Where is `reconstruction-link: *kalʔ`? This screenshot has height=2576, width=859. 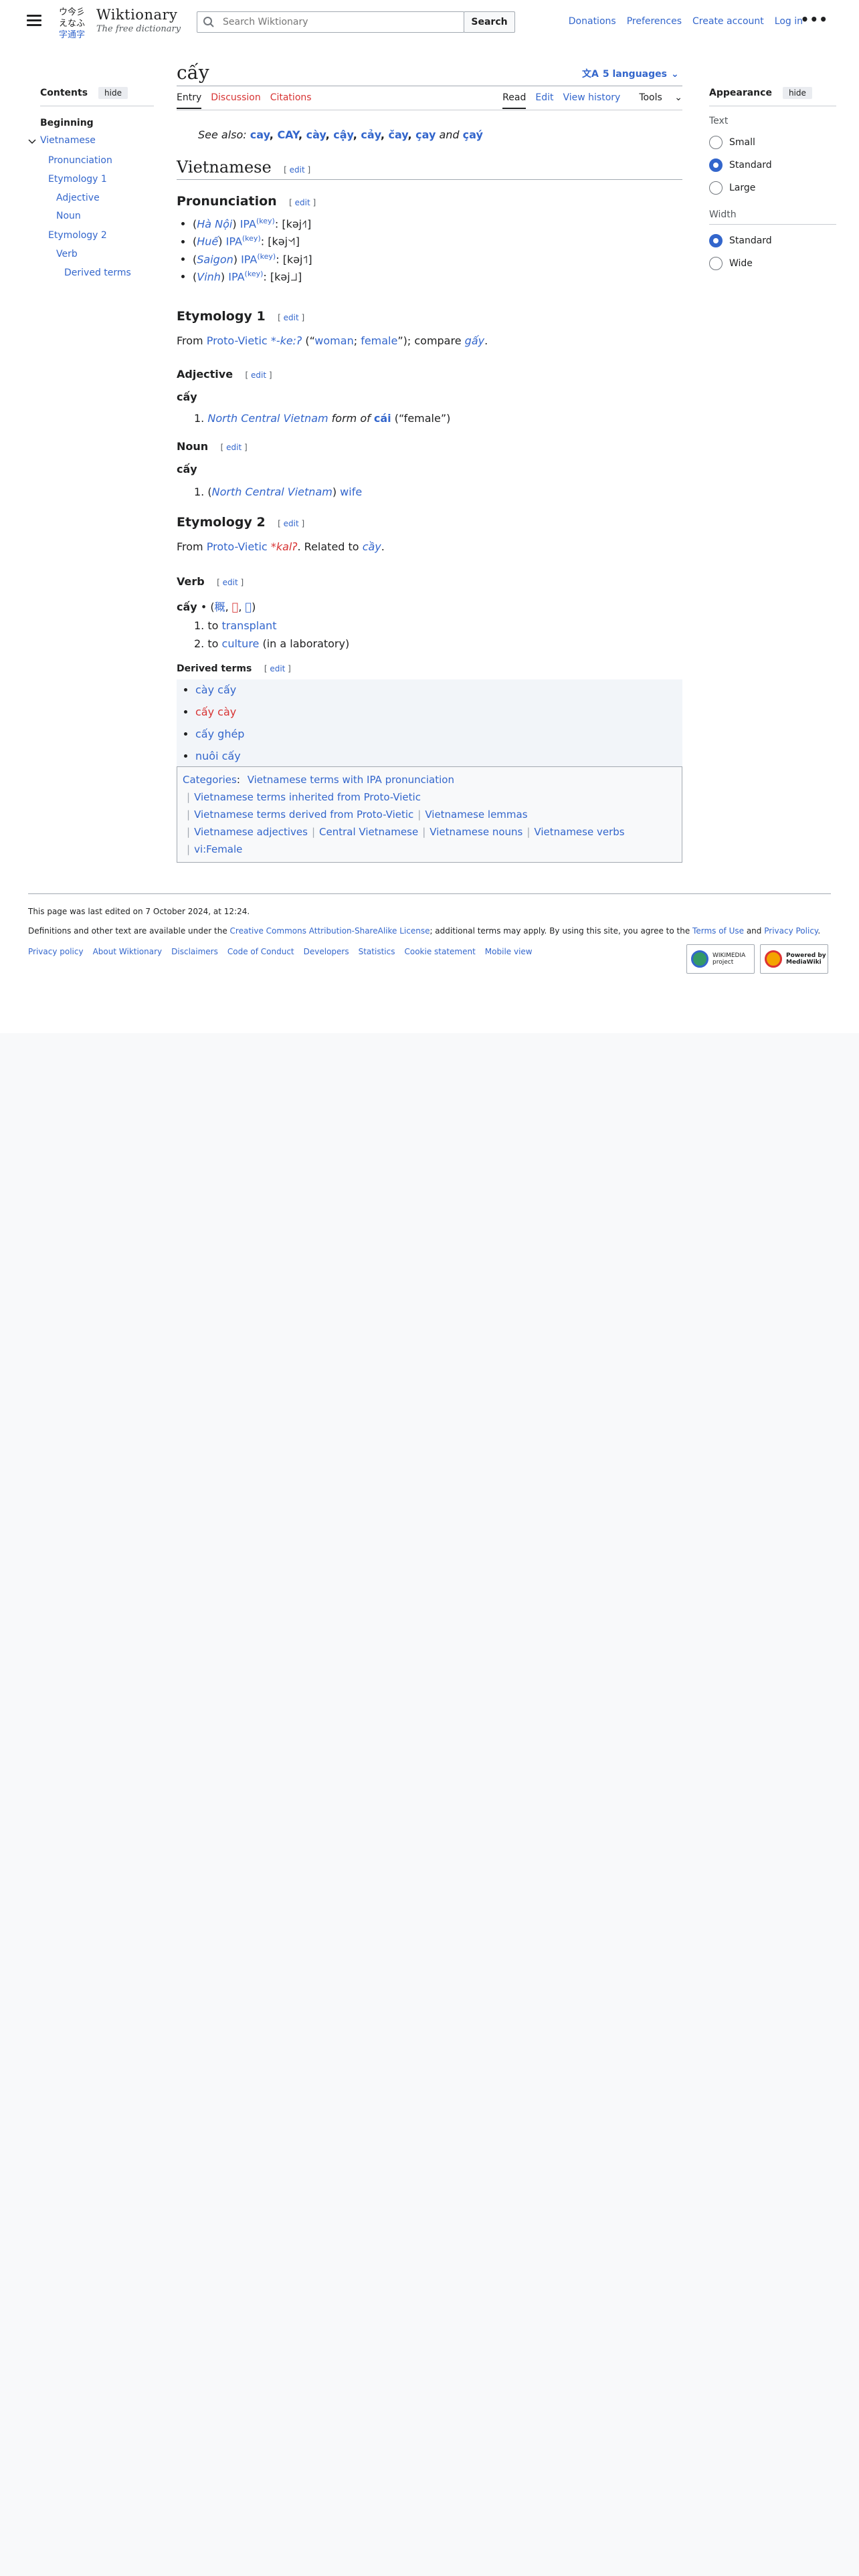 reconstruction-link: *kalʔ is located at coordinates (284, 546).